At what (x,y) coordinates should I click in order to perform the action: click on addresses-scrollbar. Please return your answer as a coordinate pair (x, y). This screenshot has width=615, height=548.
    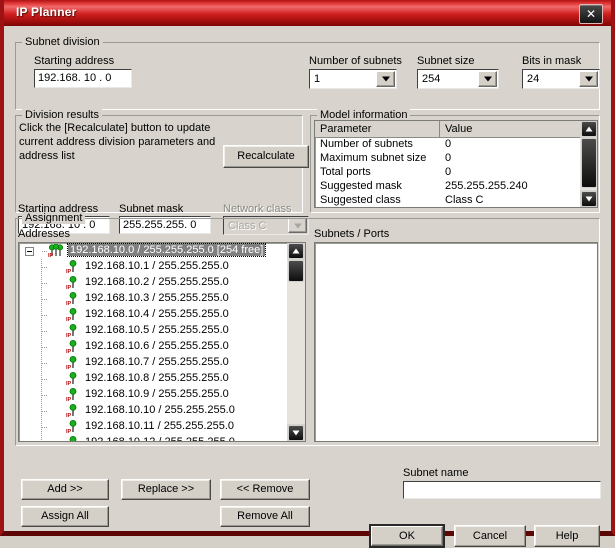
    Looking at the image, I should click on (296, 342).